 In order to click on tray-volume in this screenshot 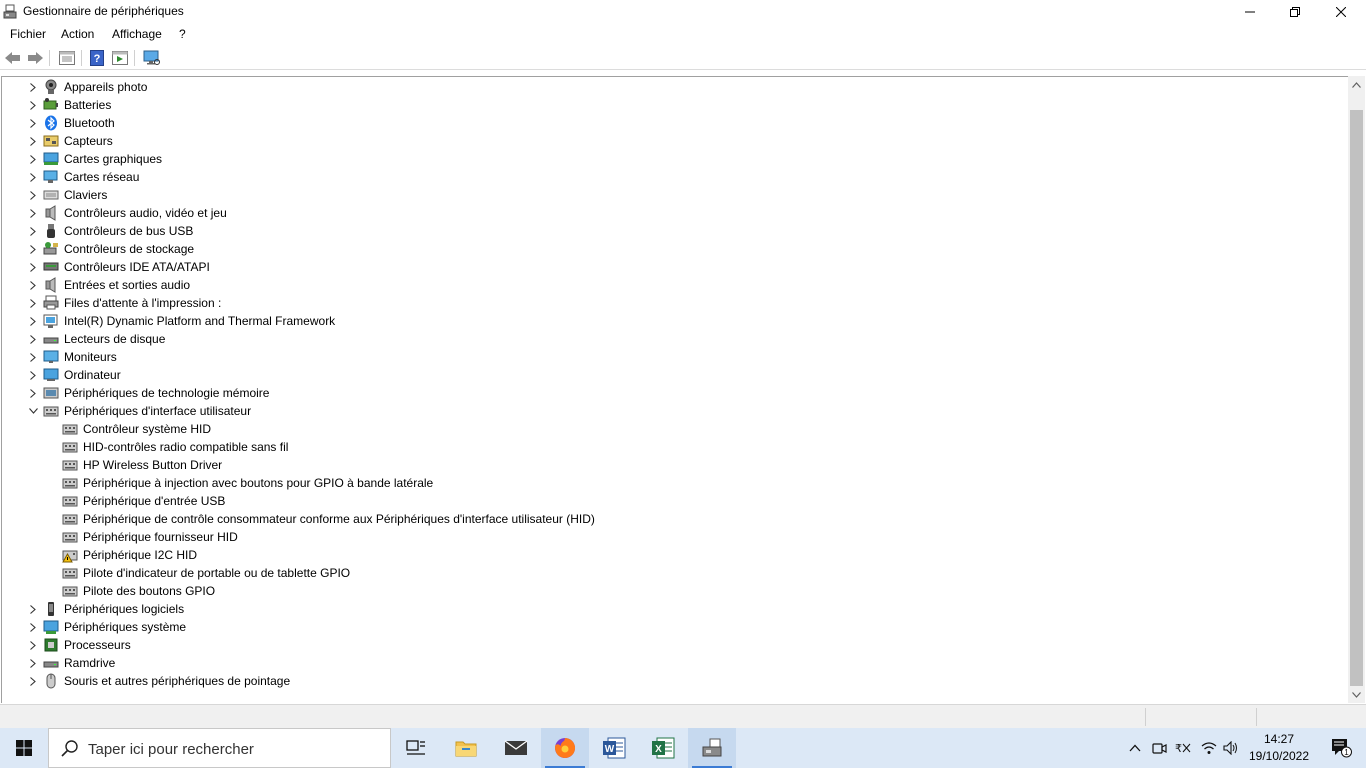, I will do `click(1231, 748)`.